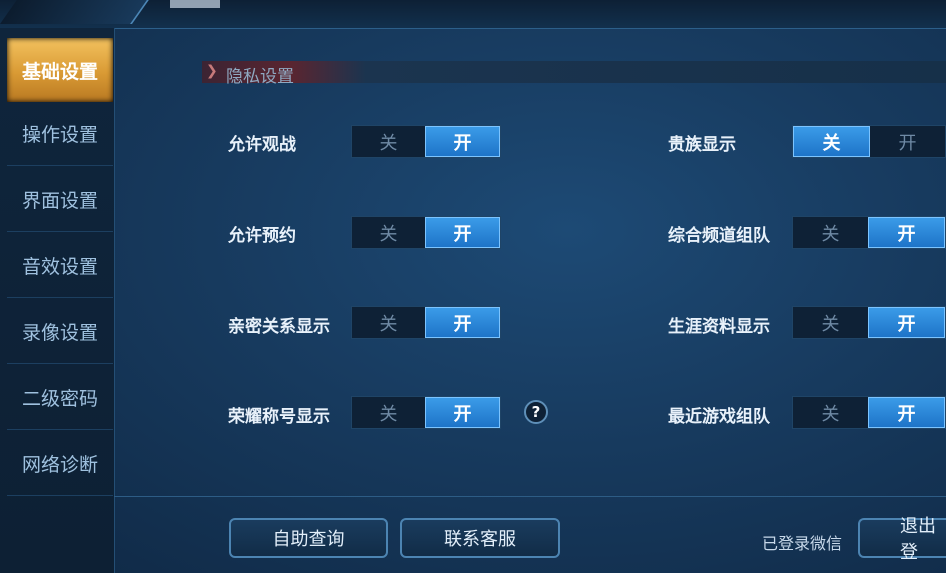 This screenshot has width=946, height=573. Describe the element at coordinates (195, 4) in the screenshot. I see `title-fragment` at that location.